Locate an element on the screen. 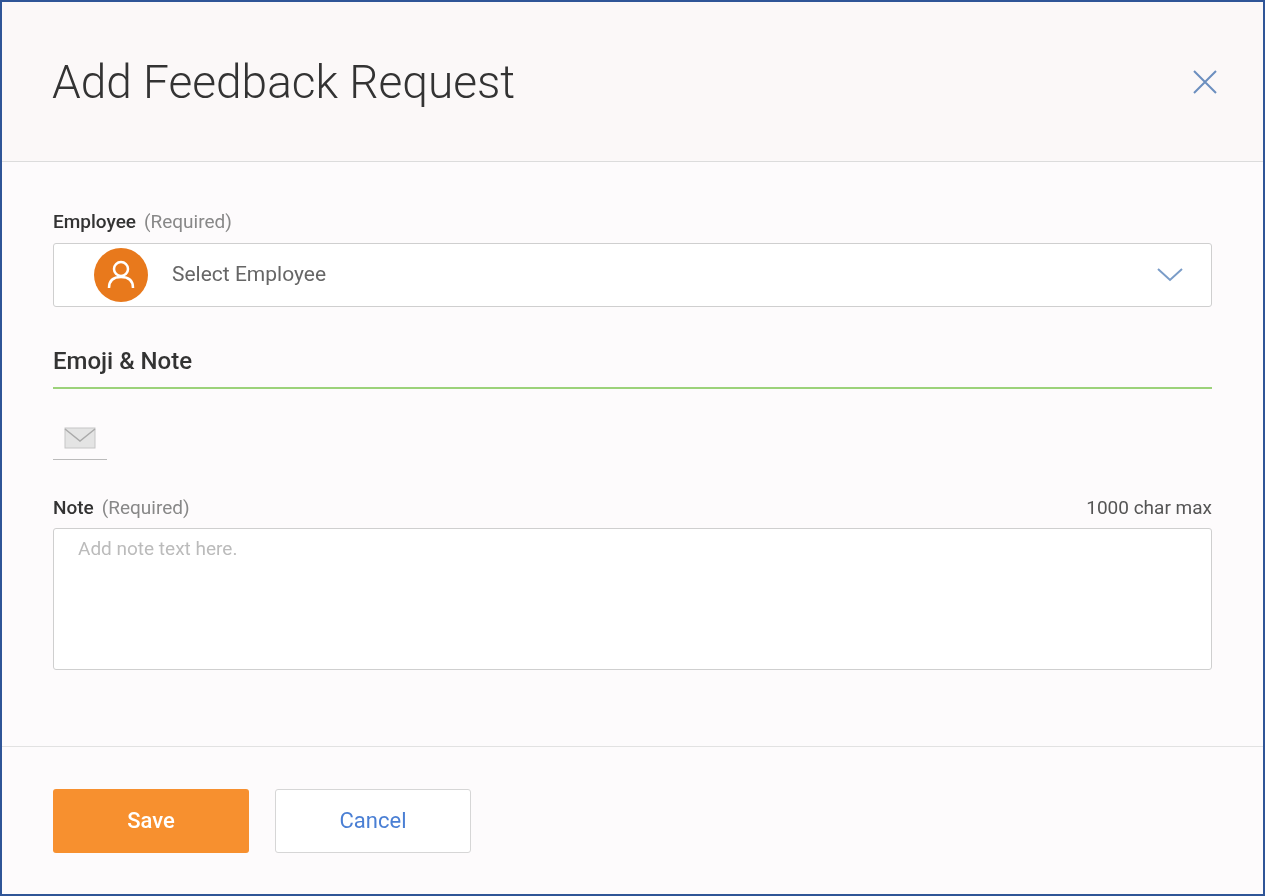 Image resolution: width=1265 pixels, height=896 pixels. note-field: Add note text here. is located at coordinates (632, 599).